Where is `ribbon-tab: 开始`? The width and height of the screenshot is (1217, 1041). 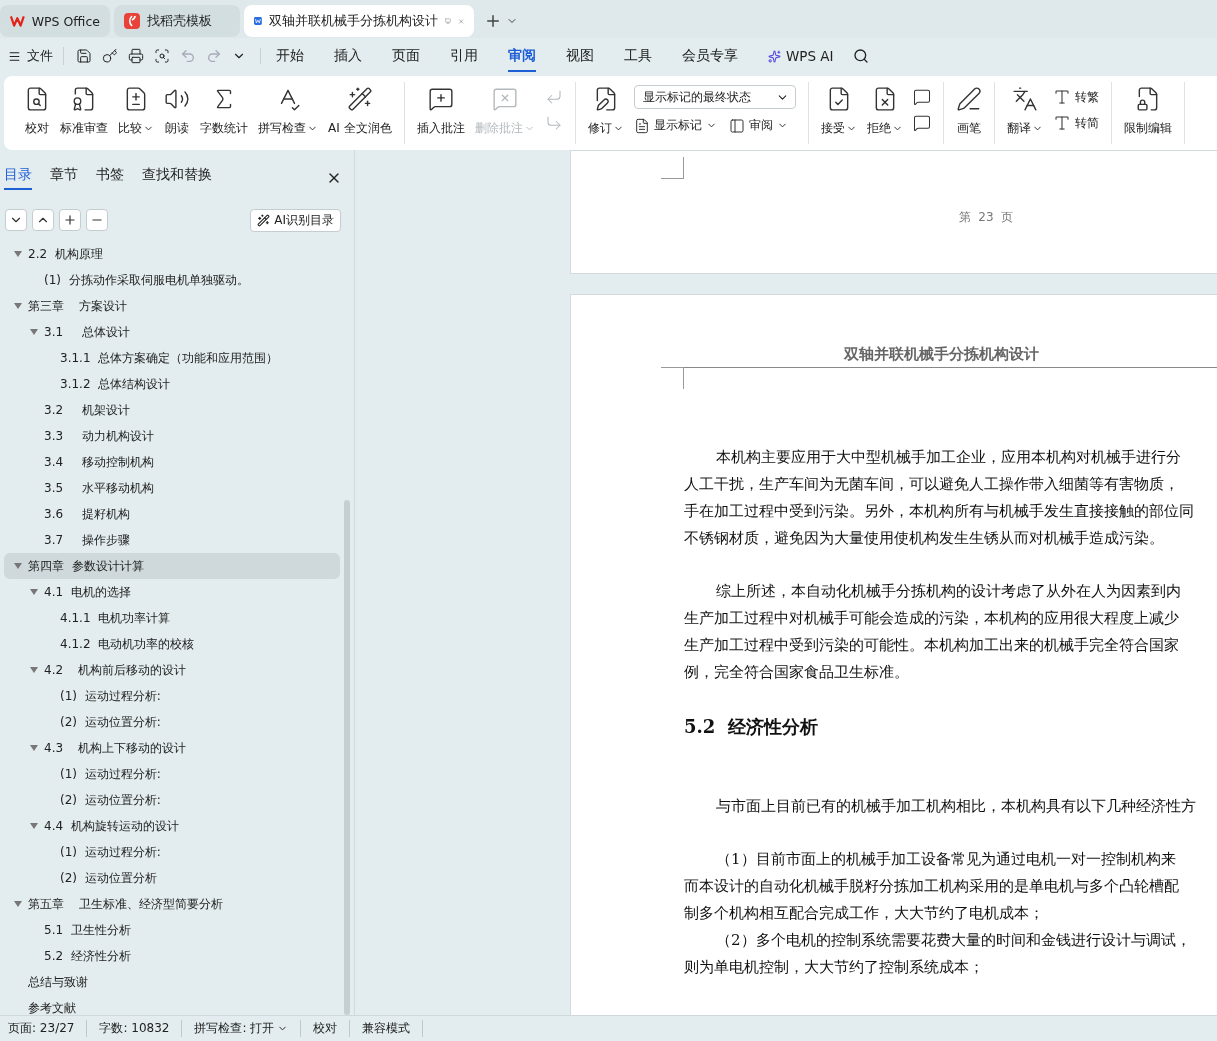
ribbon-tab: 开始 is located at coordinates (290, 56).